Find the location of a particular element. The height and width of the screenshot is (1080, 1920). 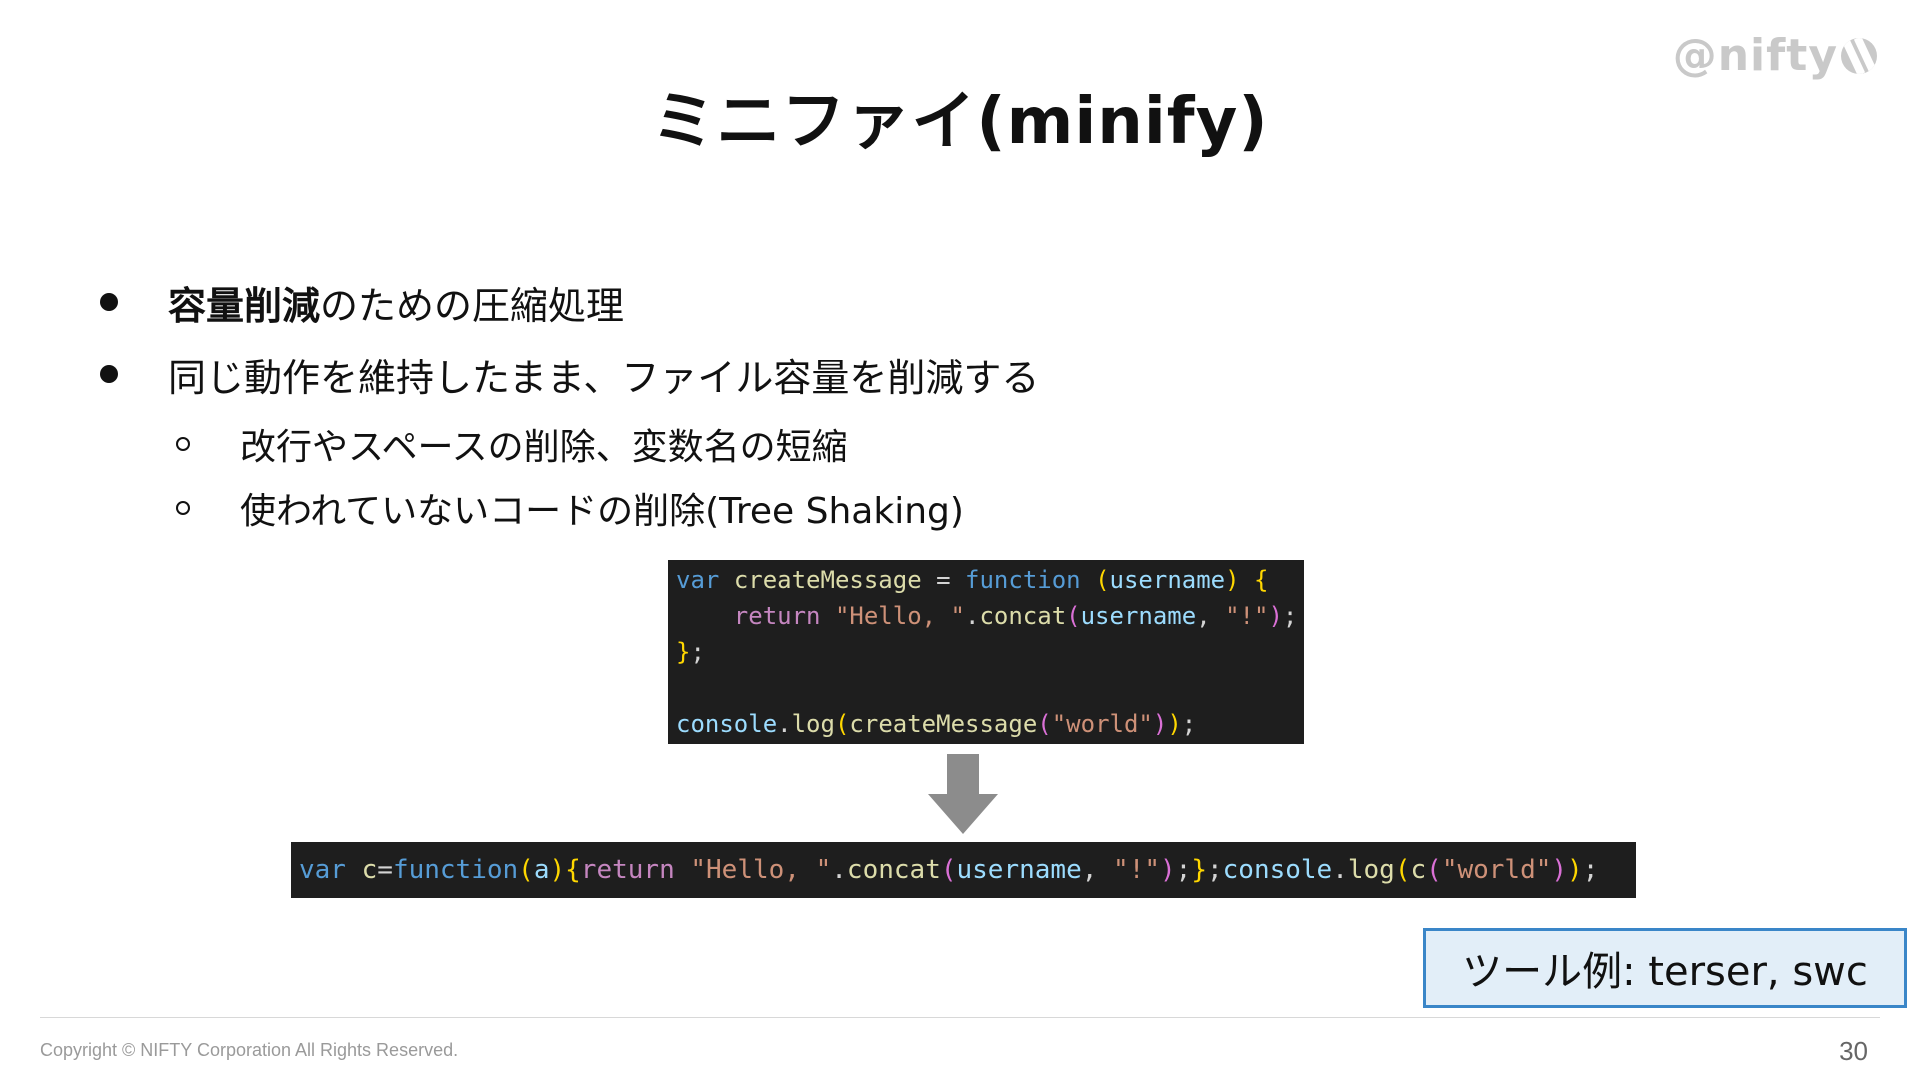

footer-divider is located at coordinates (960, 1017).